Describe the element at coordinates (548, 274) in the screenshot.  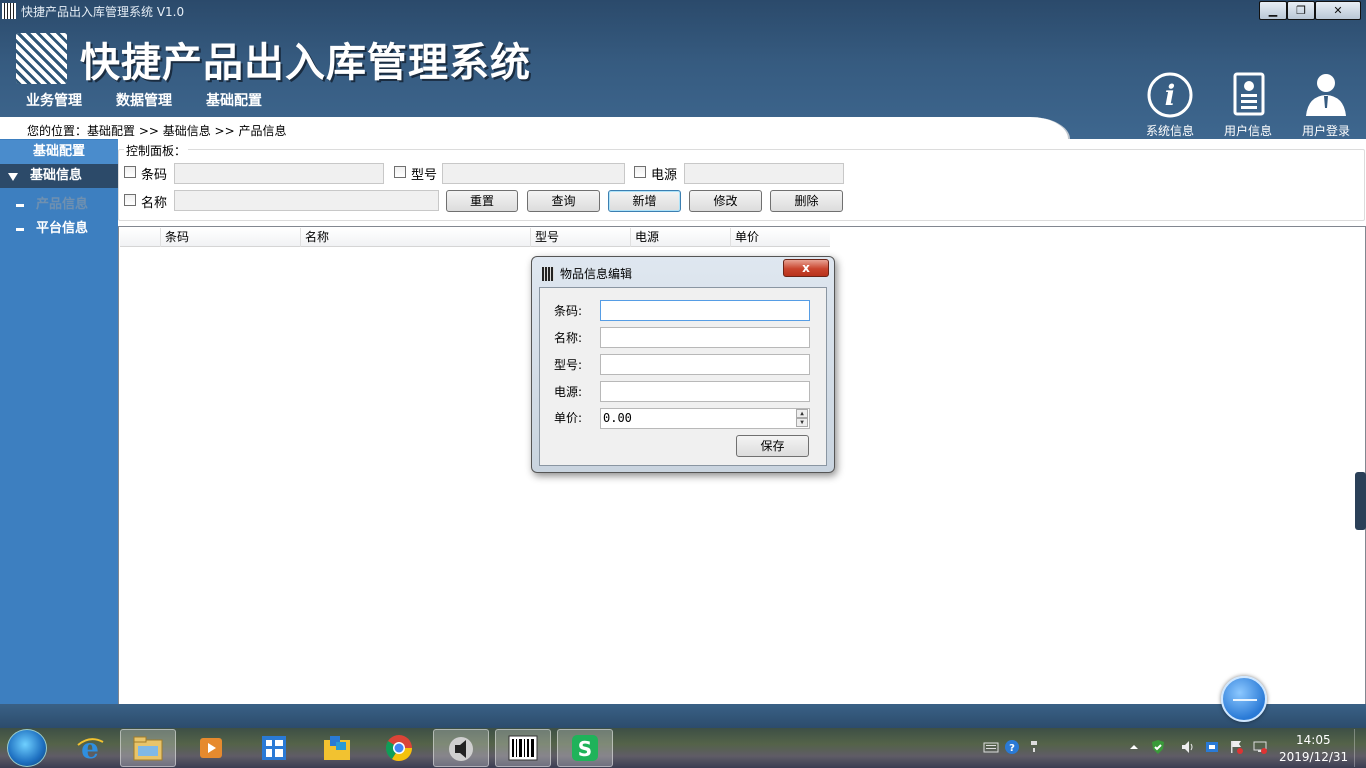
I see `barcode-dialog-icon` at that location.